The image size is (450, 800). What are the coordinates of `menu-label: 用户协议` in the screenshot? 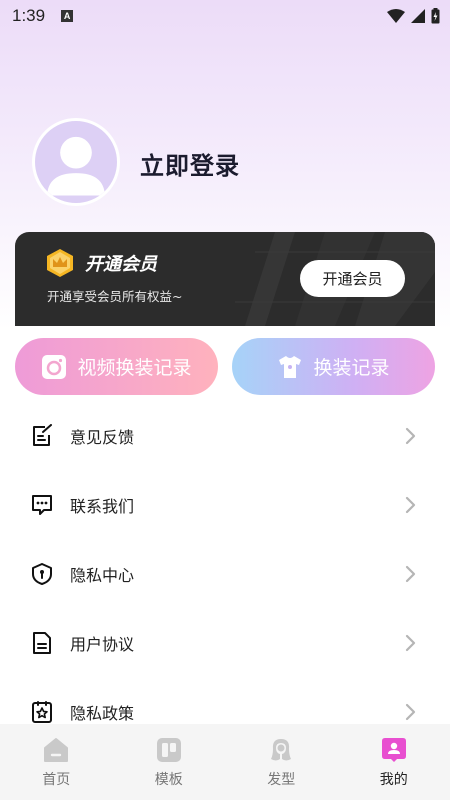 It's located at (102, 644).